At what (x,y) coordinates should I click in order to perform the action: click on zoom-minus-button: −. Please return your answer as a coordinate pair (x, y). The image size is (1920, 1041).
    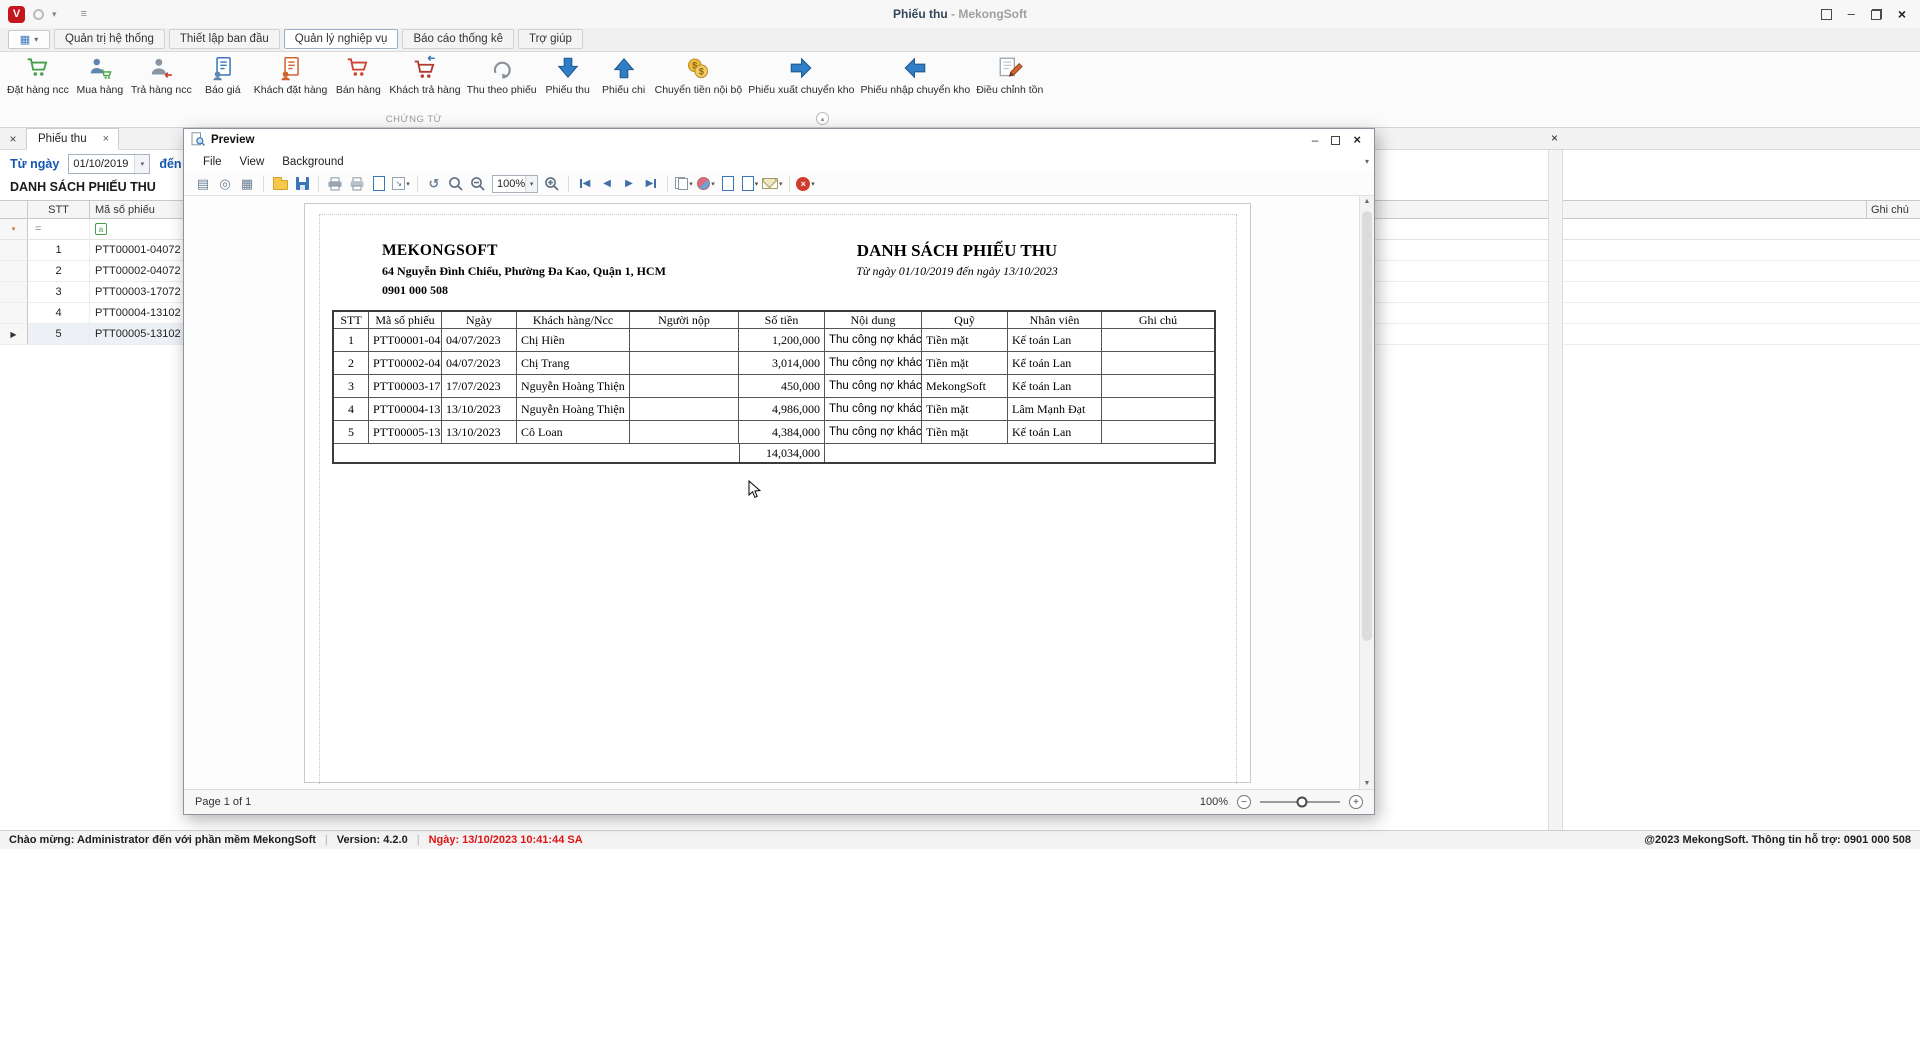
    Looking at the image, I should click on (1244, 802).